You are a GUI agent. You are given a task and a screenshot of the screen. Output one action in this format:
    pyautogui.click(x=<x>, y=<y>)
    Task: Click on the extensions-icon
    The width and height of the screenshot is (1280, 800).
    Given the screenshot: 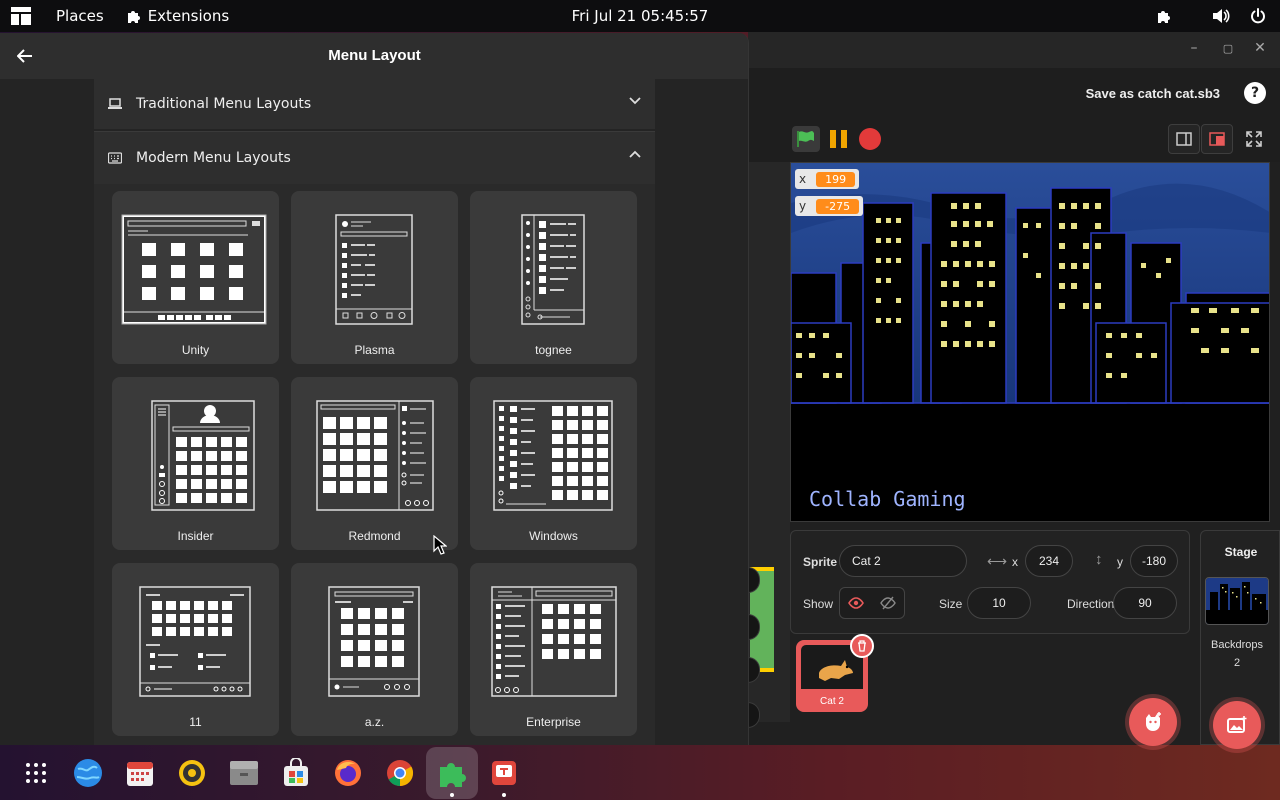 What is the action you would take?
    pyautogui.click(x=453, y=774)
    